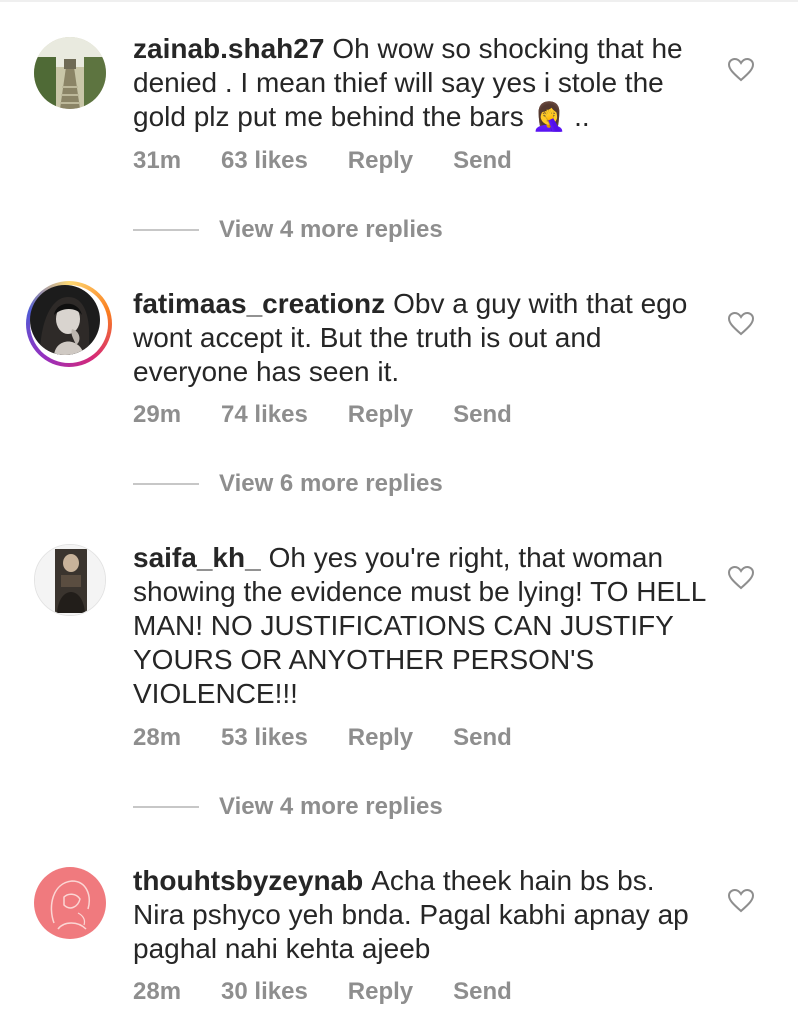  What do you see at coordinates (264, 415) in the screenshot?
I see `comment-likes: 74 likes` at bounding box center [264, 415].